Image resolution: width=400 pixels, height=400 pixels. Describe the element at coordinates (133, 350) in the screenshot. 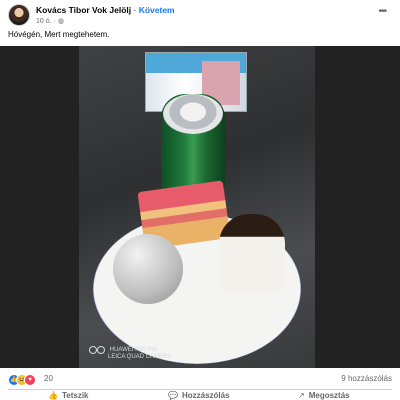

I see `watermark-model: HUAWEI P30 Pro` at that location.